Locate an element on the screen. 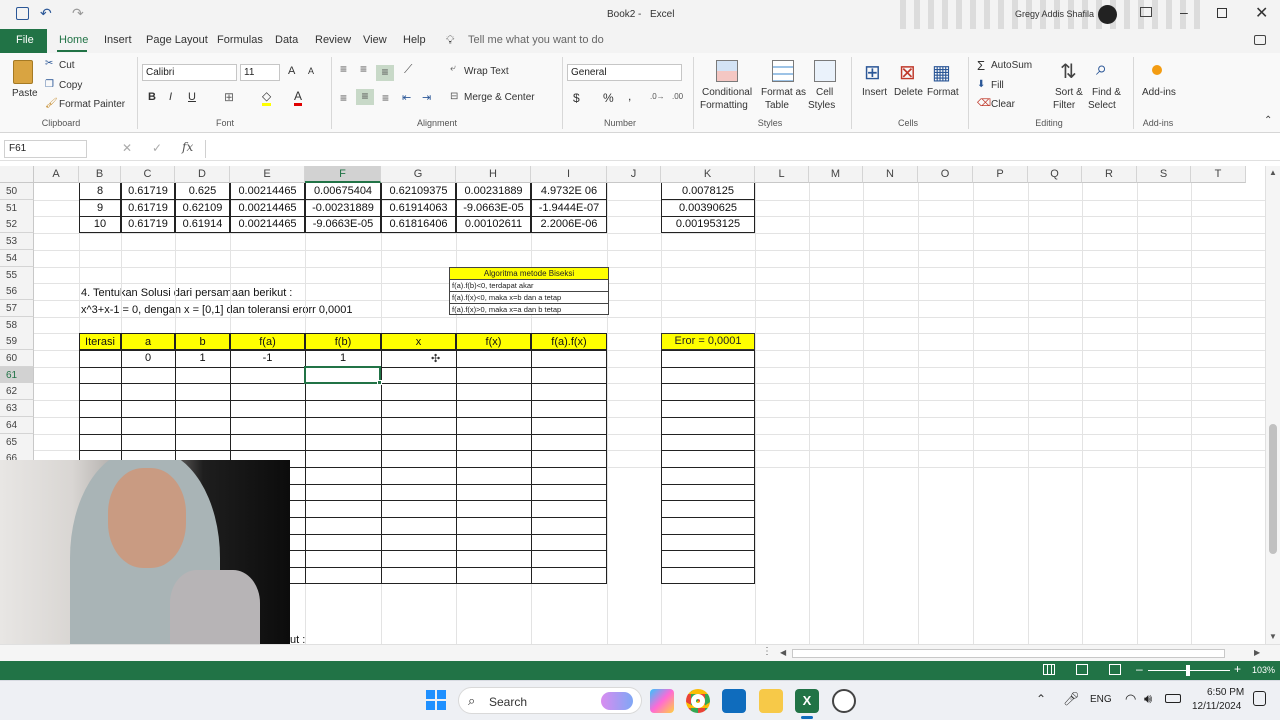 Image resolution: width=1280 pixels, height=720 pixels. column-header-p: P is located at coordinates (1000, 174).